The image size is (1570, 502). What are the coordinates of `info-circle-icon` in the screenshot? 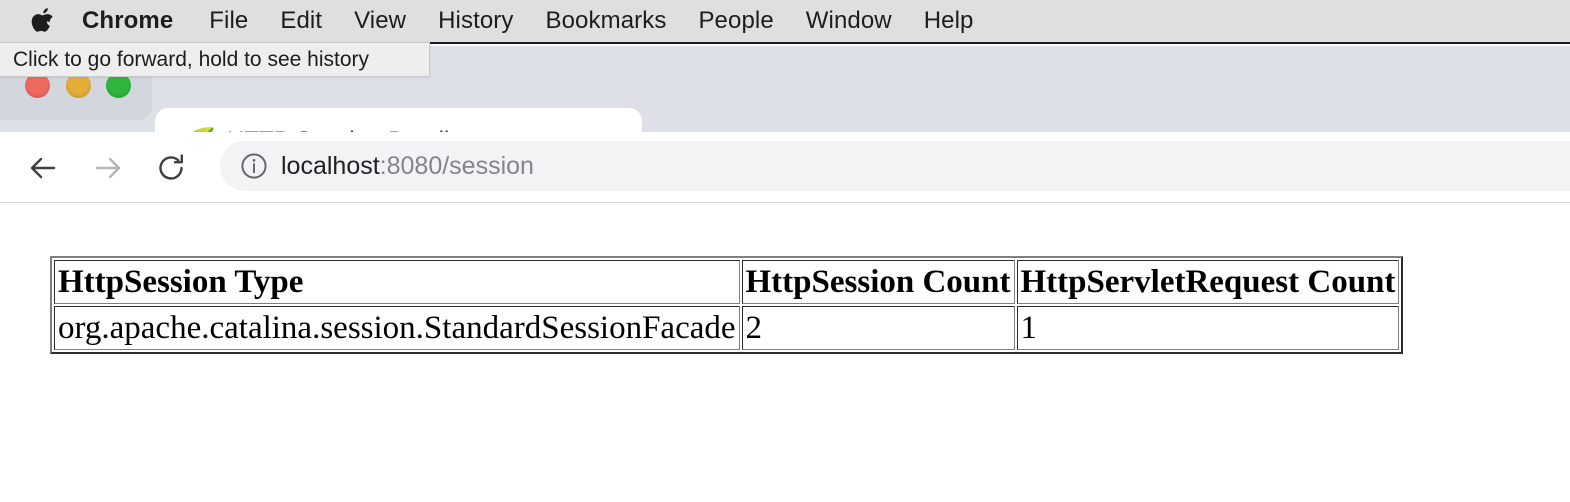 It's located at (254, 166).